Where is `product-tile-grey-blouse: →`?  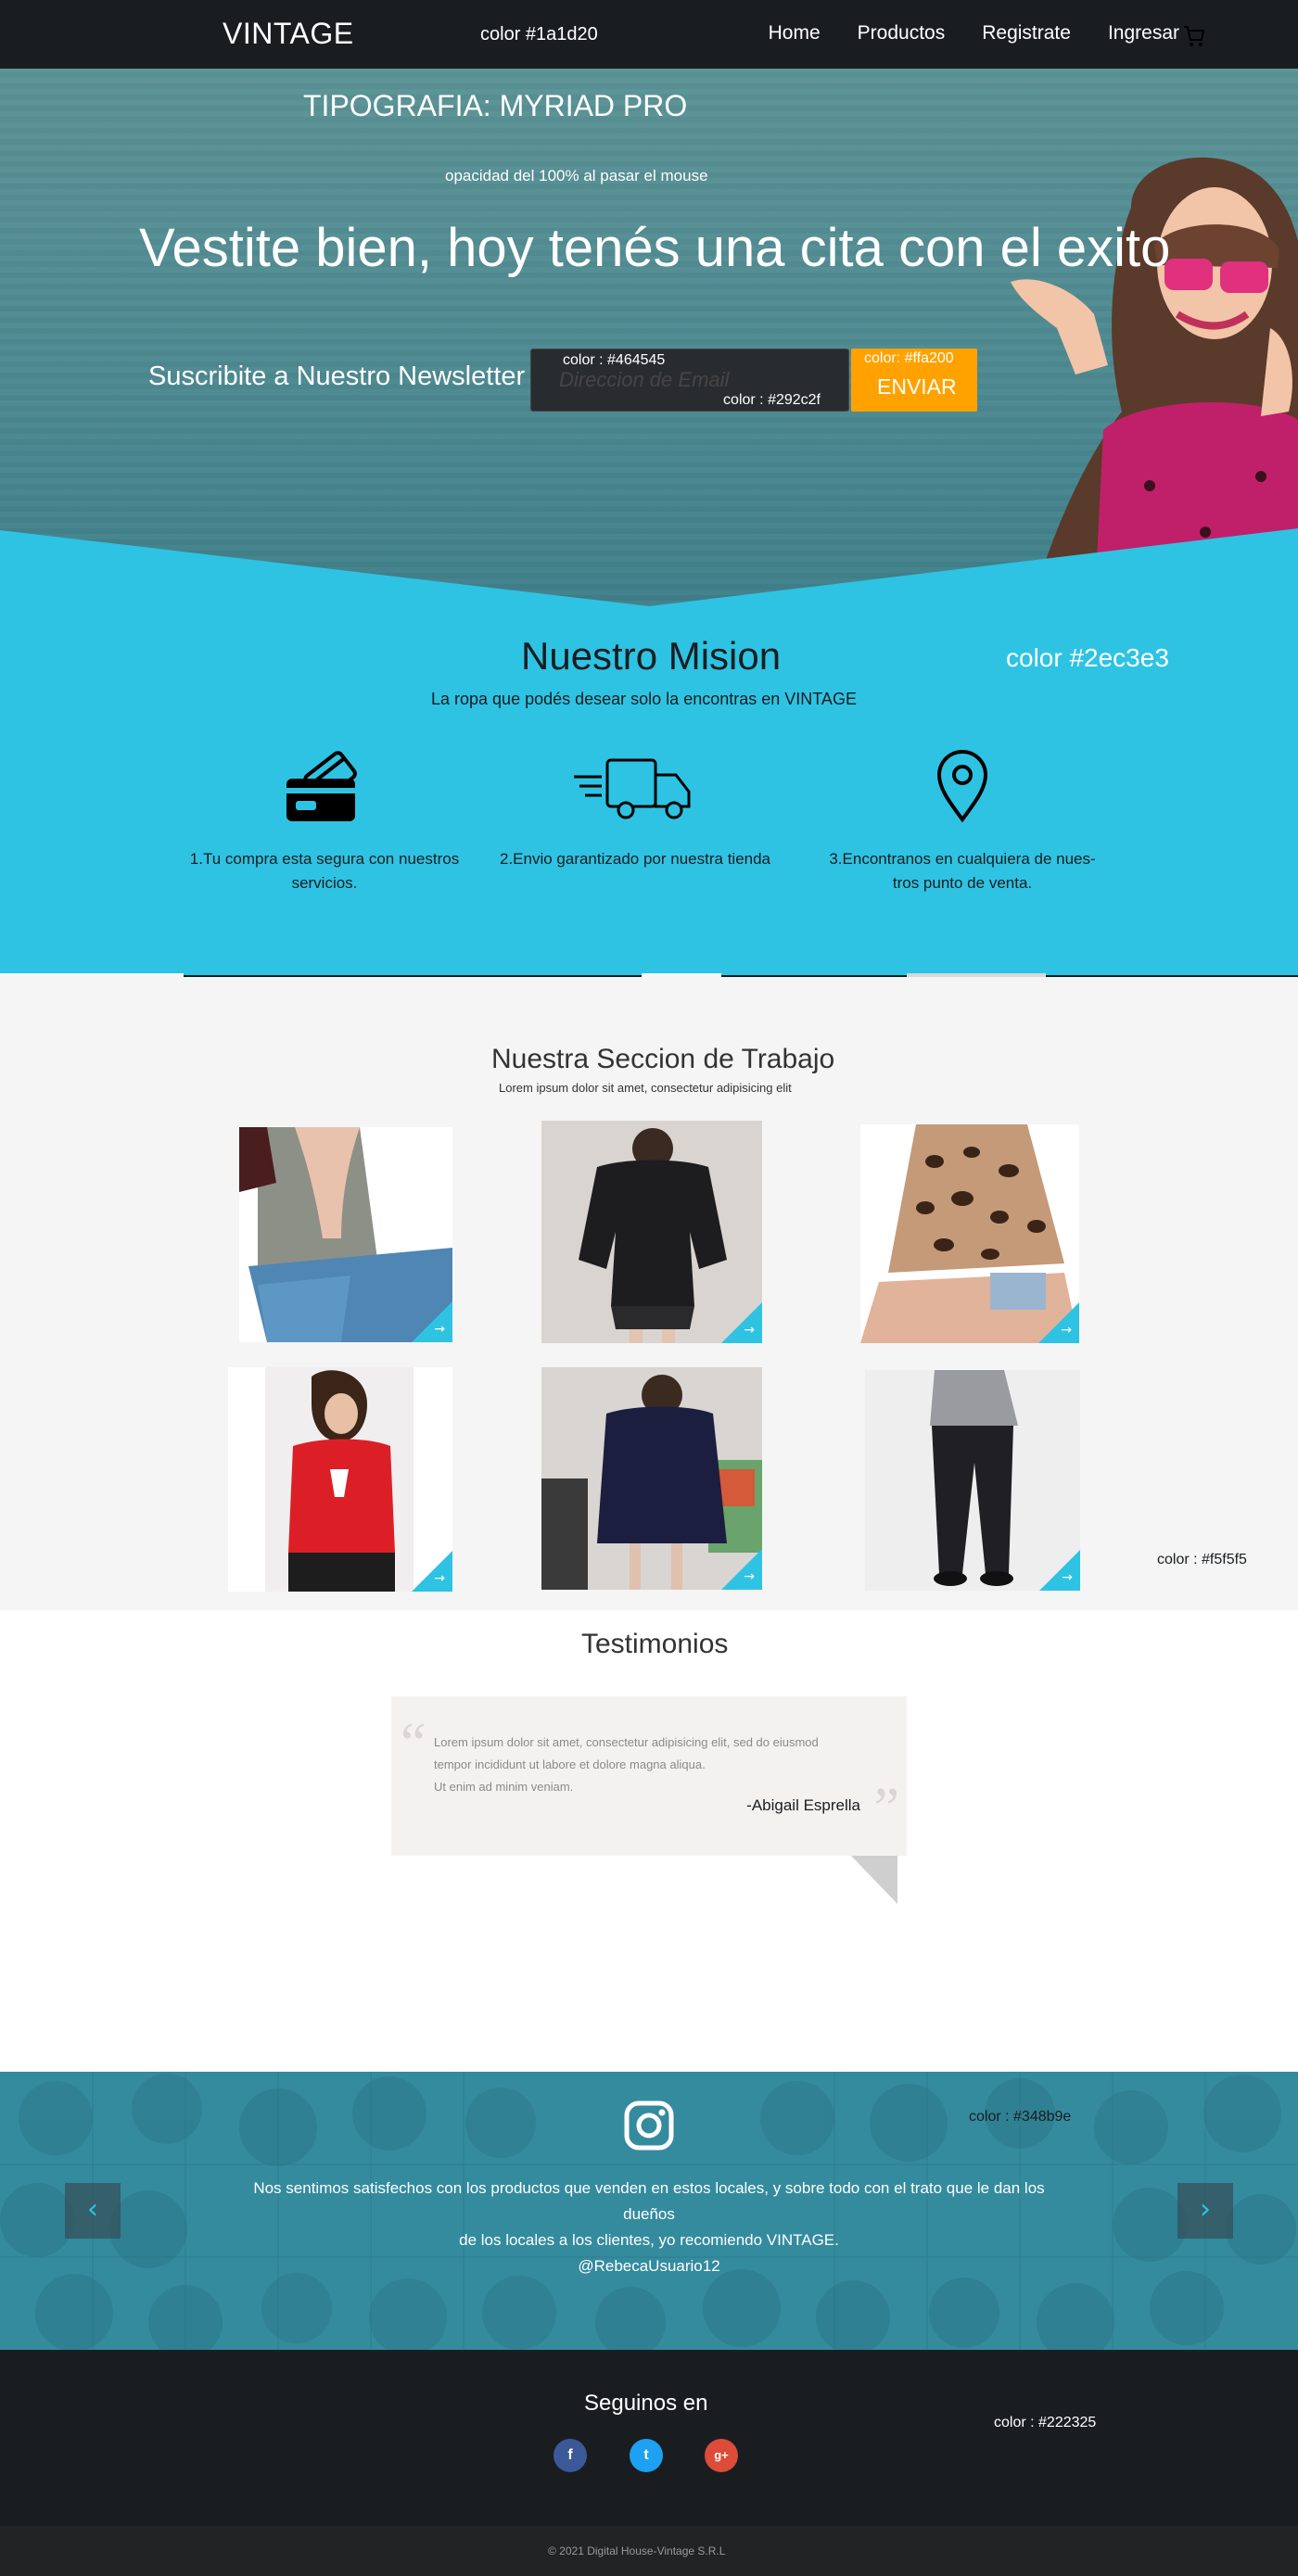
product-tile-grey-blouse: → is located at coordinates (345, 1234).